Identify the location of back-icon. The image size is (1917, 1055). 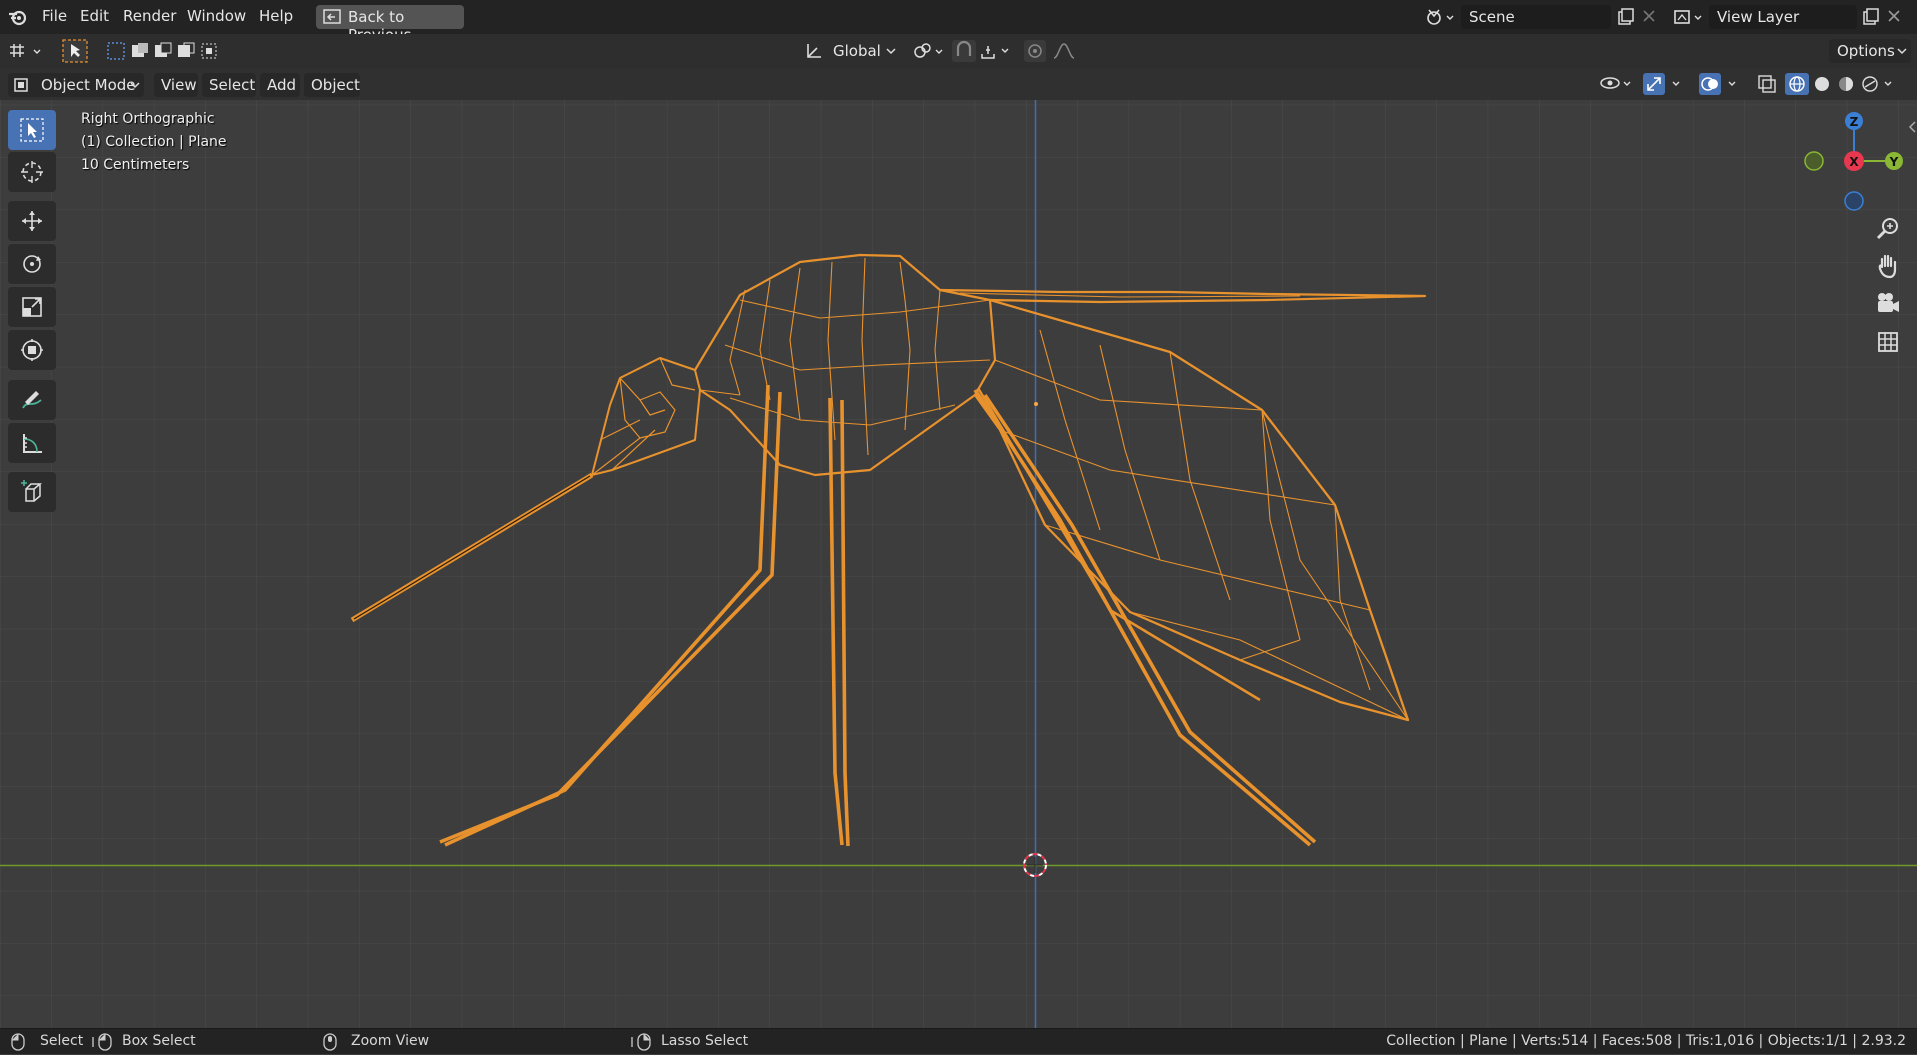
(332, 16).